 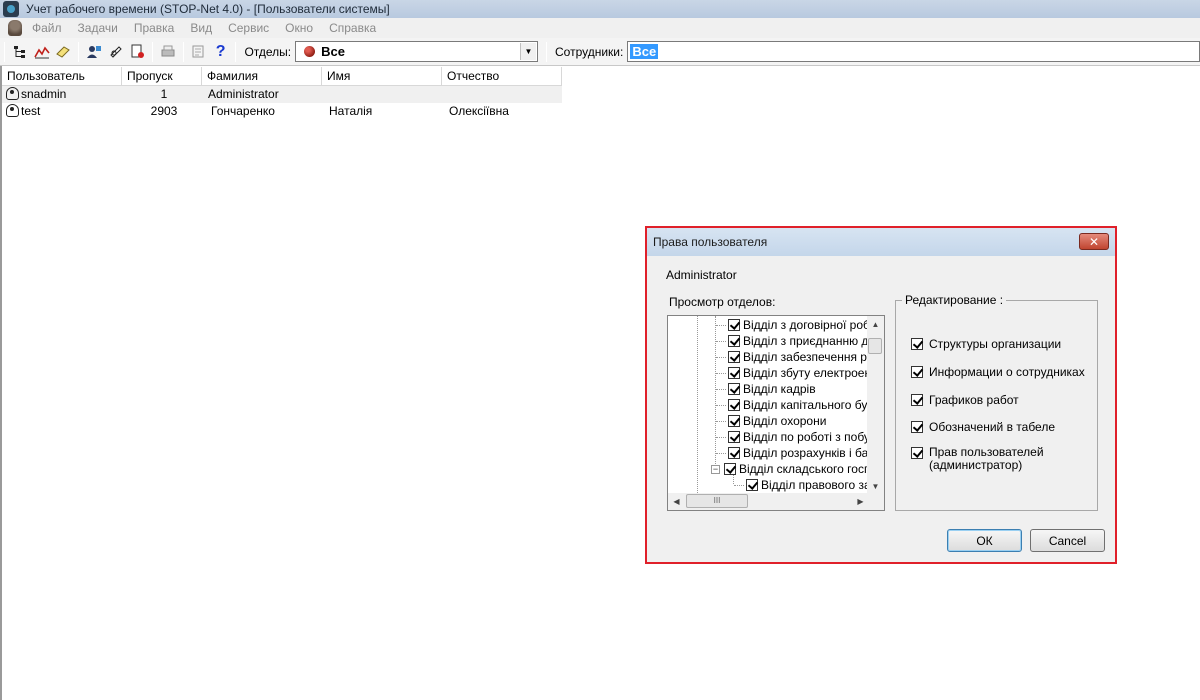 What do you see at coordinates (986, 344) in the screenshot?
I see `option-structure: Структуры организации` at bounding box center [986, 344].